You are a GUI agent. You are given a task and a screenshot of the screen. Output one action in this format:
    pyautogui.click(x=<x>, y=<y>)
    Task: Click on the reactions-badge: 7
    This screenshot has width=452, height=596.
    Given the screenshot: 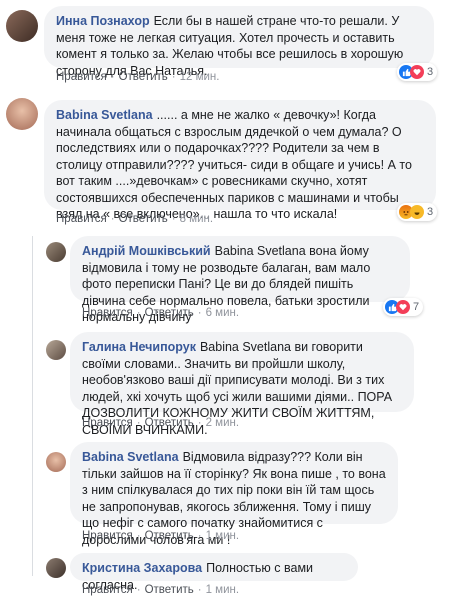 What is the action you would take?
    pyautogui.click(x=403, y=307)
    